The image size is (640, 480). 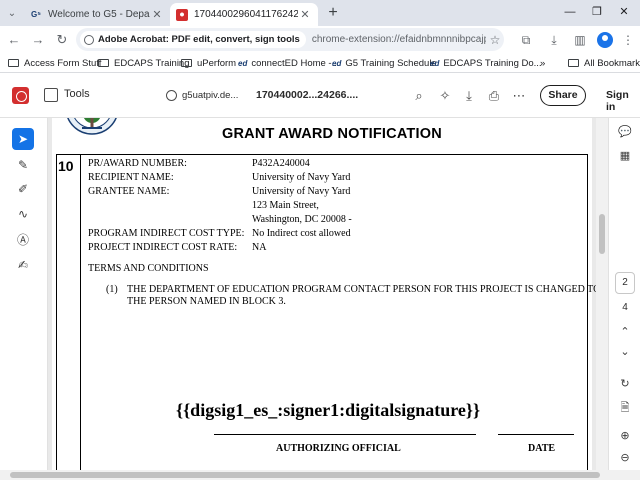 I want to click on field-value: Washington, DC 20008 -, so click(x=302, y=219).